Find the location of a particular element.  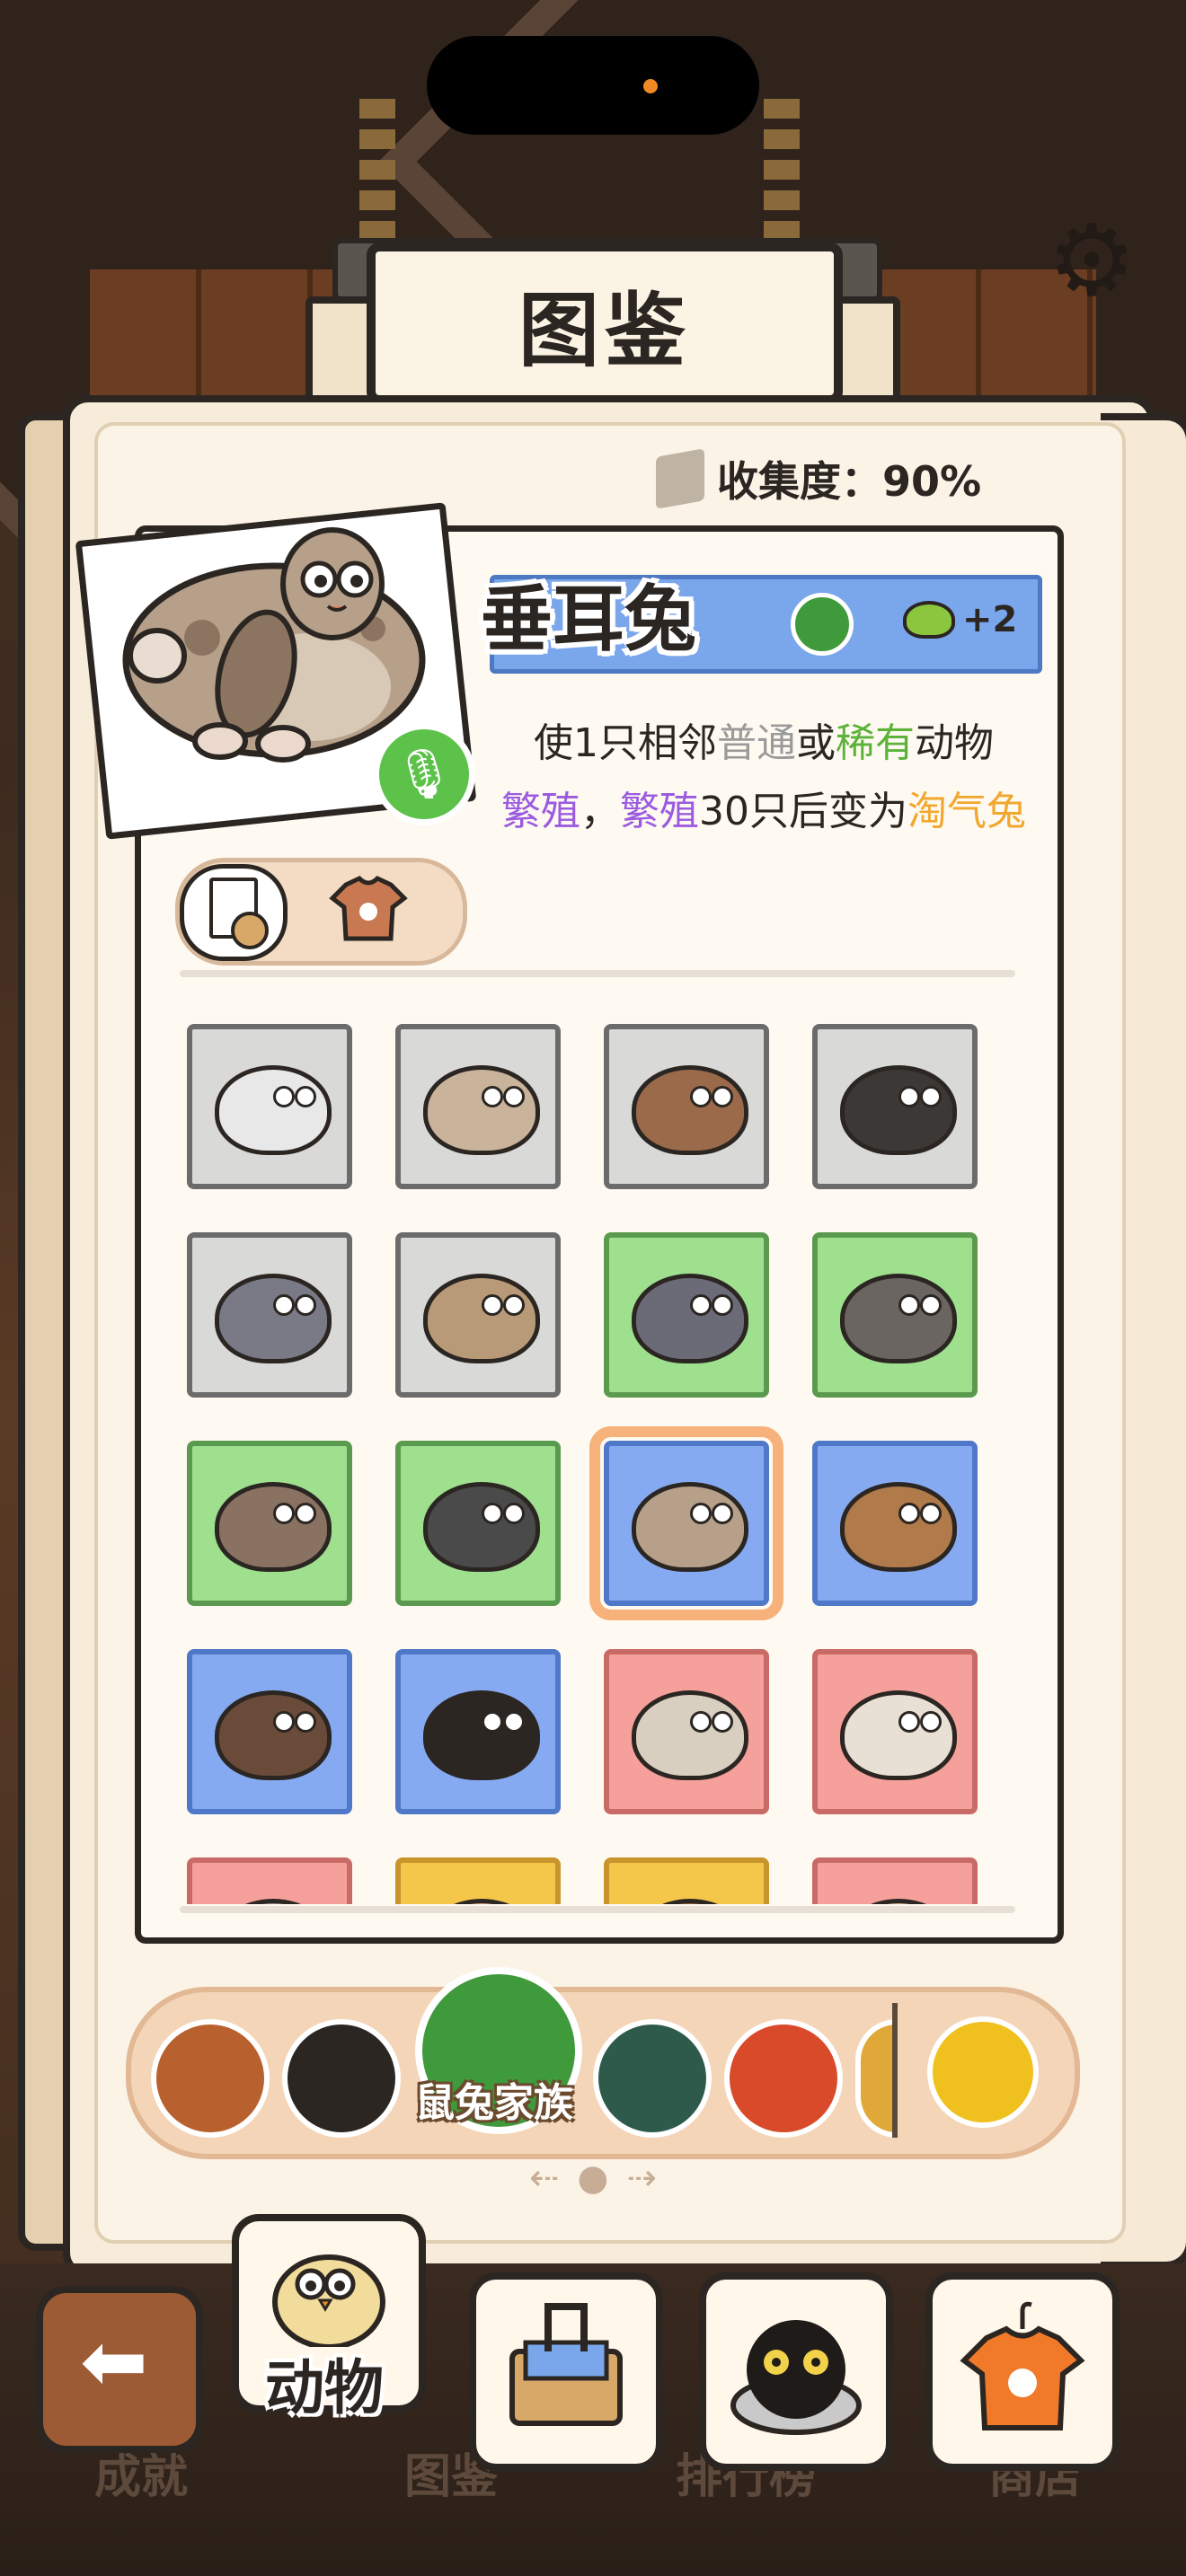

desc-target-animal: 淘气兔 is located at coordinates (966, 811).